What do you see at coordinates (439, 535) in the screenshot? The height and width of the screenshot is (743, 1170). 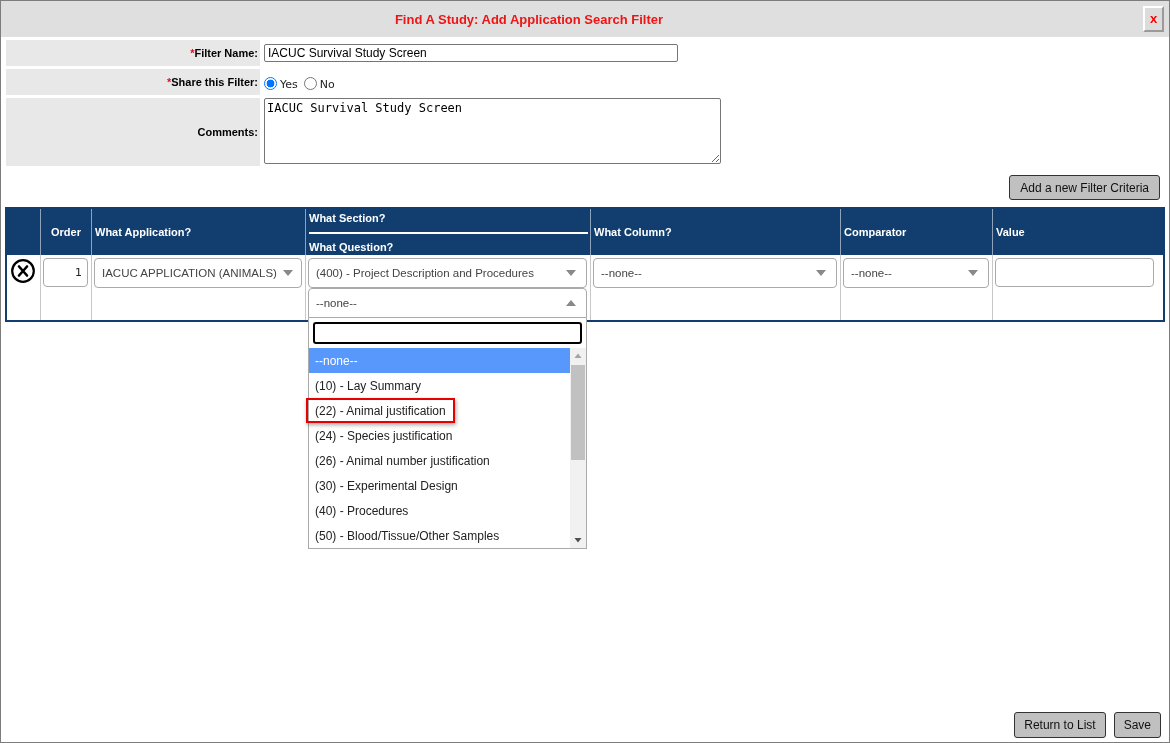 I see `dropdown-option: (50) - Blood/Tissue/Other Samples` at bounding box center [439, 535].